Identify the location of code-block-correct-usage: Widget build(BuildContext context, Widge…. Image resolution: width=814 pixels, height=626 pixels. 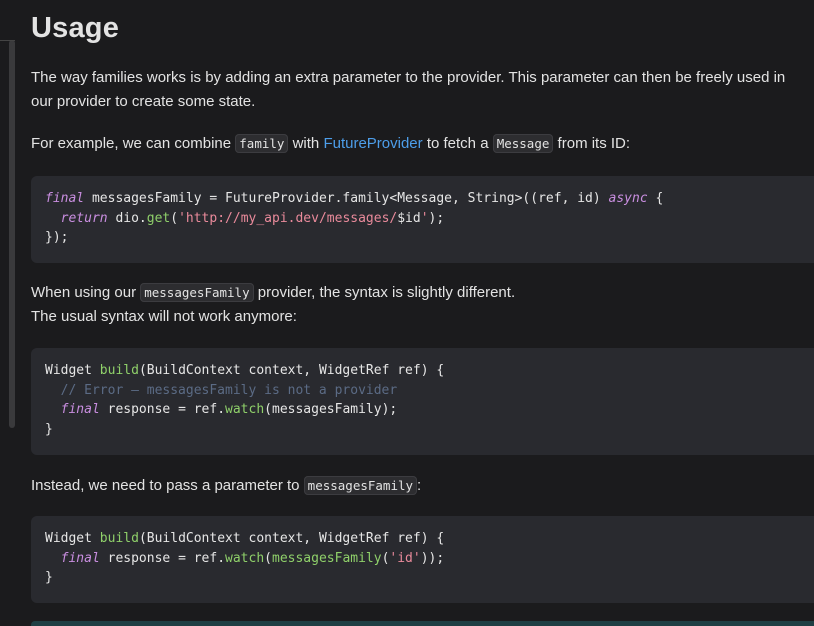
(422, 559).